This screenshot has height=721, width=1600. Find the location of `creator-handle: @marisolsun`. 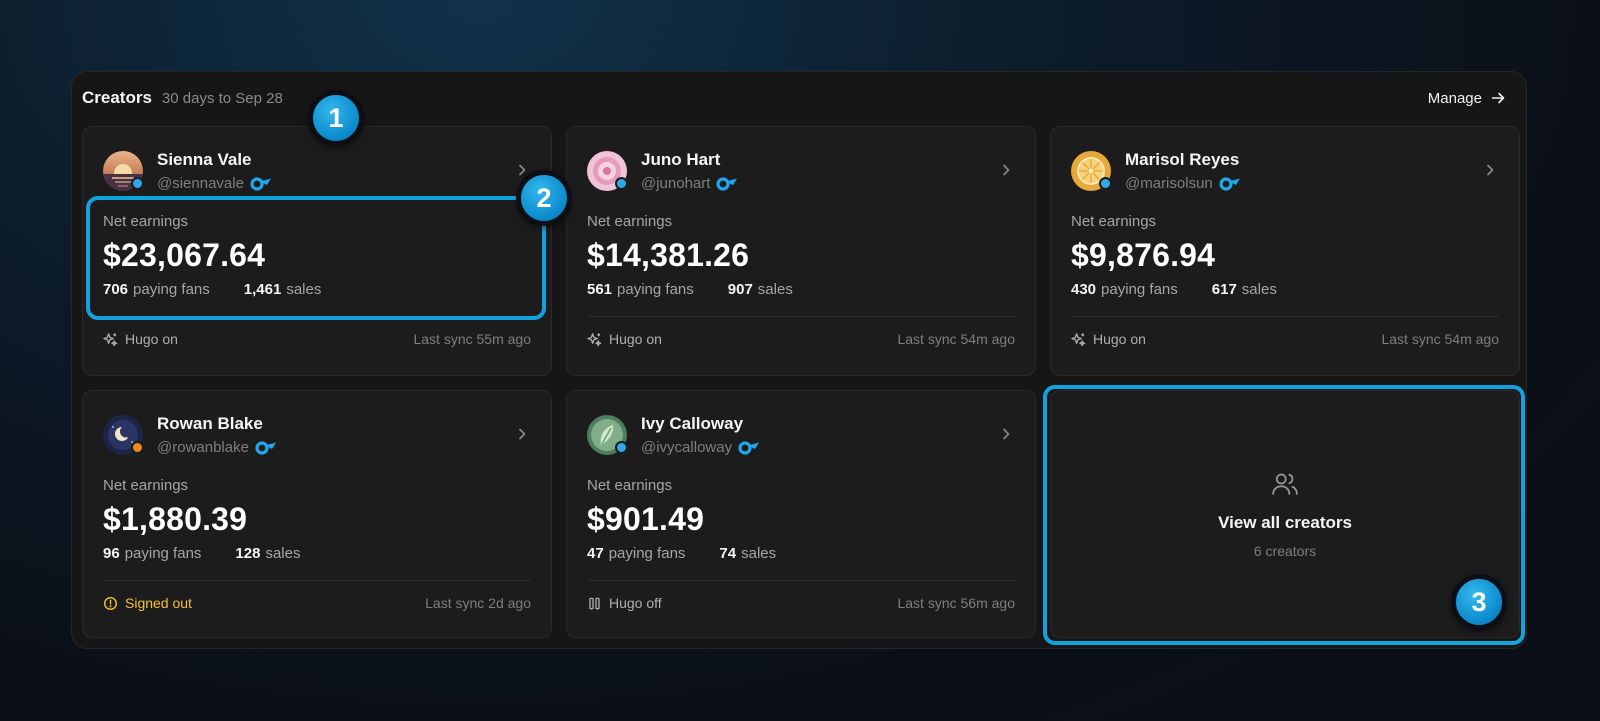

creator-handle: @marisolsun is located at coordinates (1169, 183).